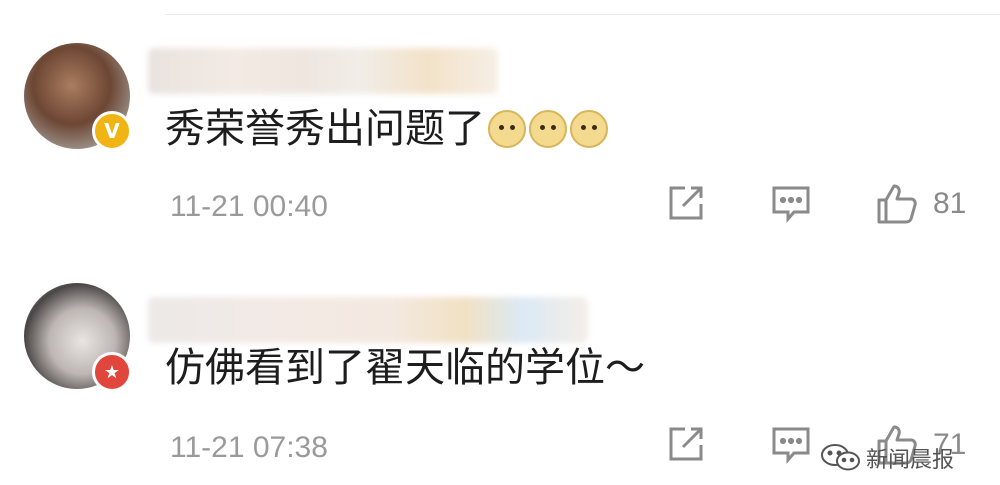 The height and width of the screenshot is (485, 1000). Describe the element at coordinates (249, 447) in the screenshot. I see `comment-timestamp: 11-21 07:38` at that location.